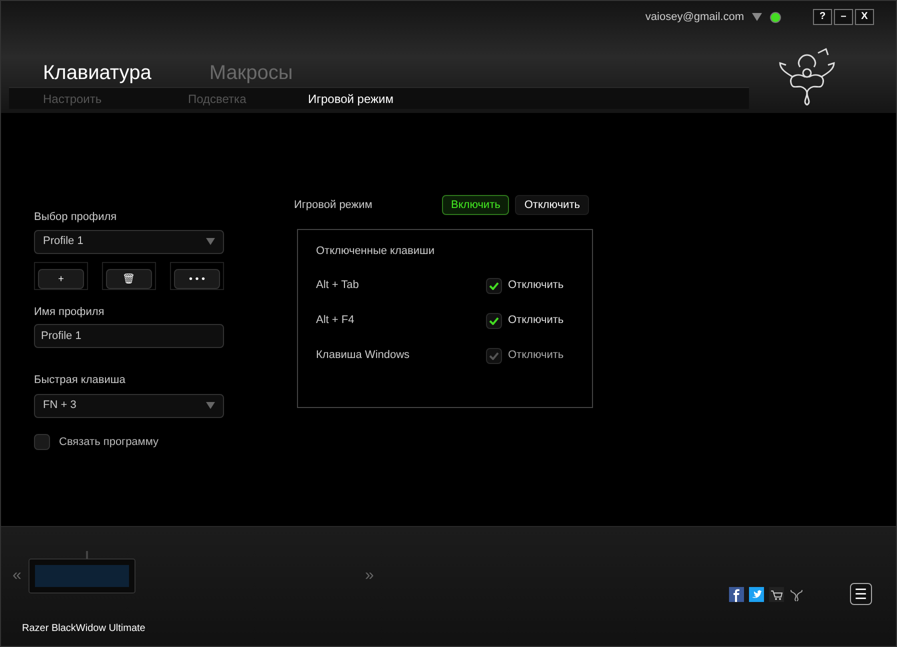 Image resolution: width=897 pixels, height=647 pixels. What do you see at coordinates (861, 594) in the screenshot?
I see `menu-button: ☰` at bounding box center [861, 594].